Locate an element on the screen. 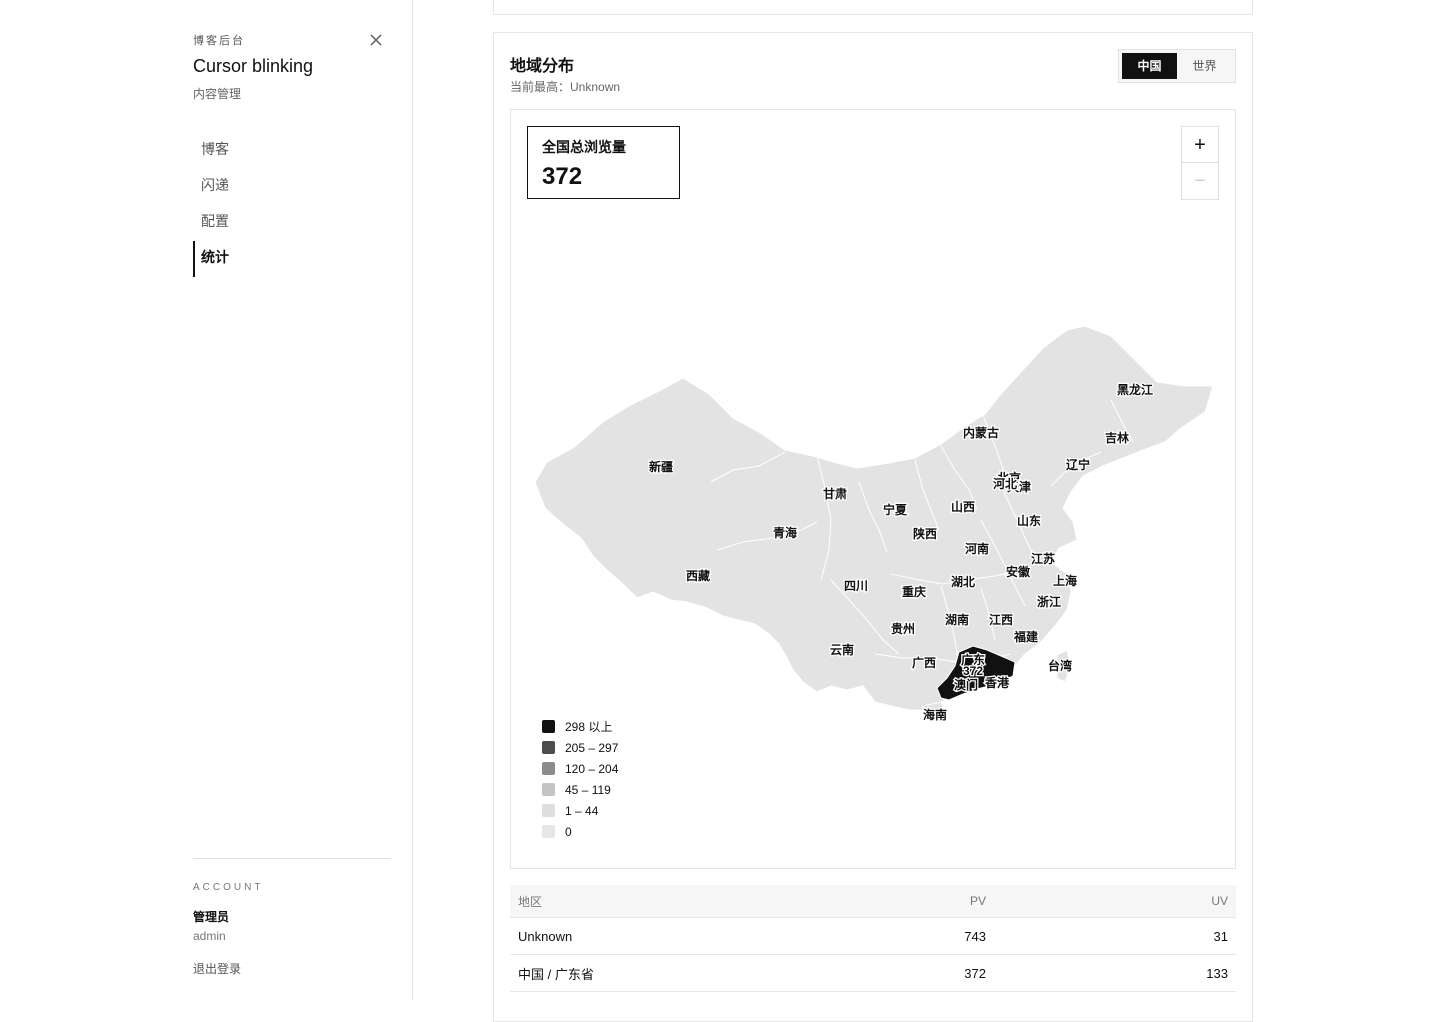 The image size is (1440, 1022). map-scope-toggle: 中国 世界 is located at coordinates (1177, 66).